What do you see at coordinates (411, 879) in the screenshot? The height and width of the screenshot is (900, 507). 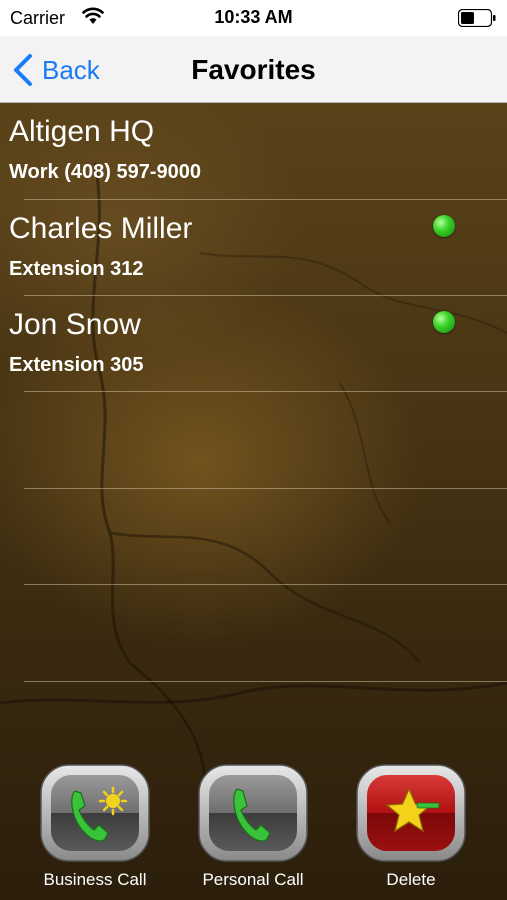 I see `delete-label: Delete` at bounding box center [411, 879].